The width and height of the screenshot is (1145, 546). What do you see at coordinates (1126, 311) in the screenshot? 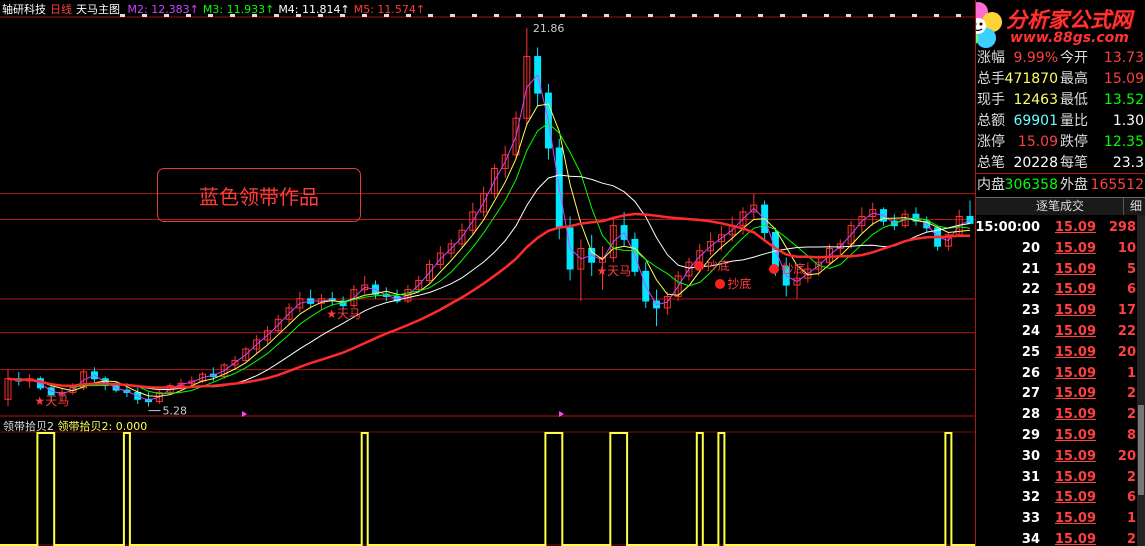
I see `trade-volume: 17` at bounding box center [1126, 311].